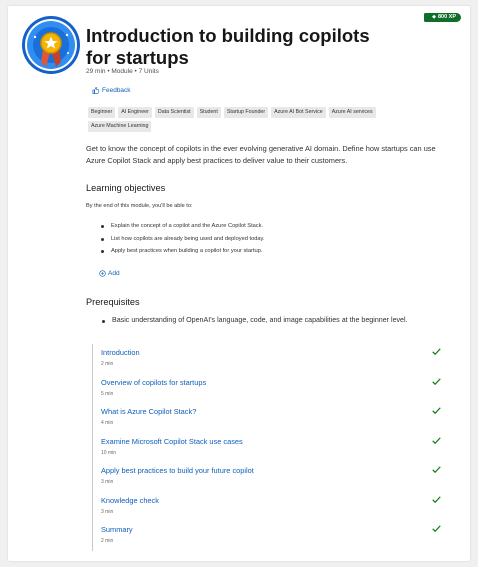 The height and width of the screenshot is (567, 478). What do you see at coordinates (102, 112) in the screenshot?
I see `tag-beginner: Beginner` at bounding box center [102, 112].